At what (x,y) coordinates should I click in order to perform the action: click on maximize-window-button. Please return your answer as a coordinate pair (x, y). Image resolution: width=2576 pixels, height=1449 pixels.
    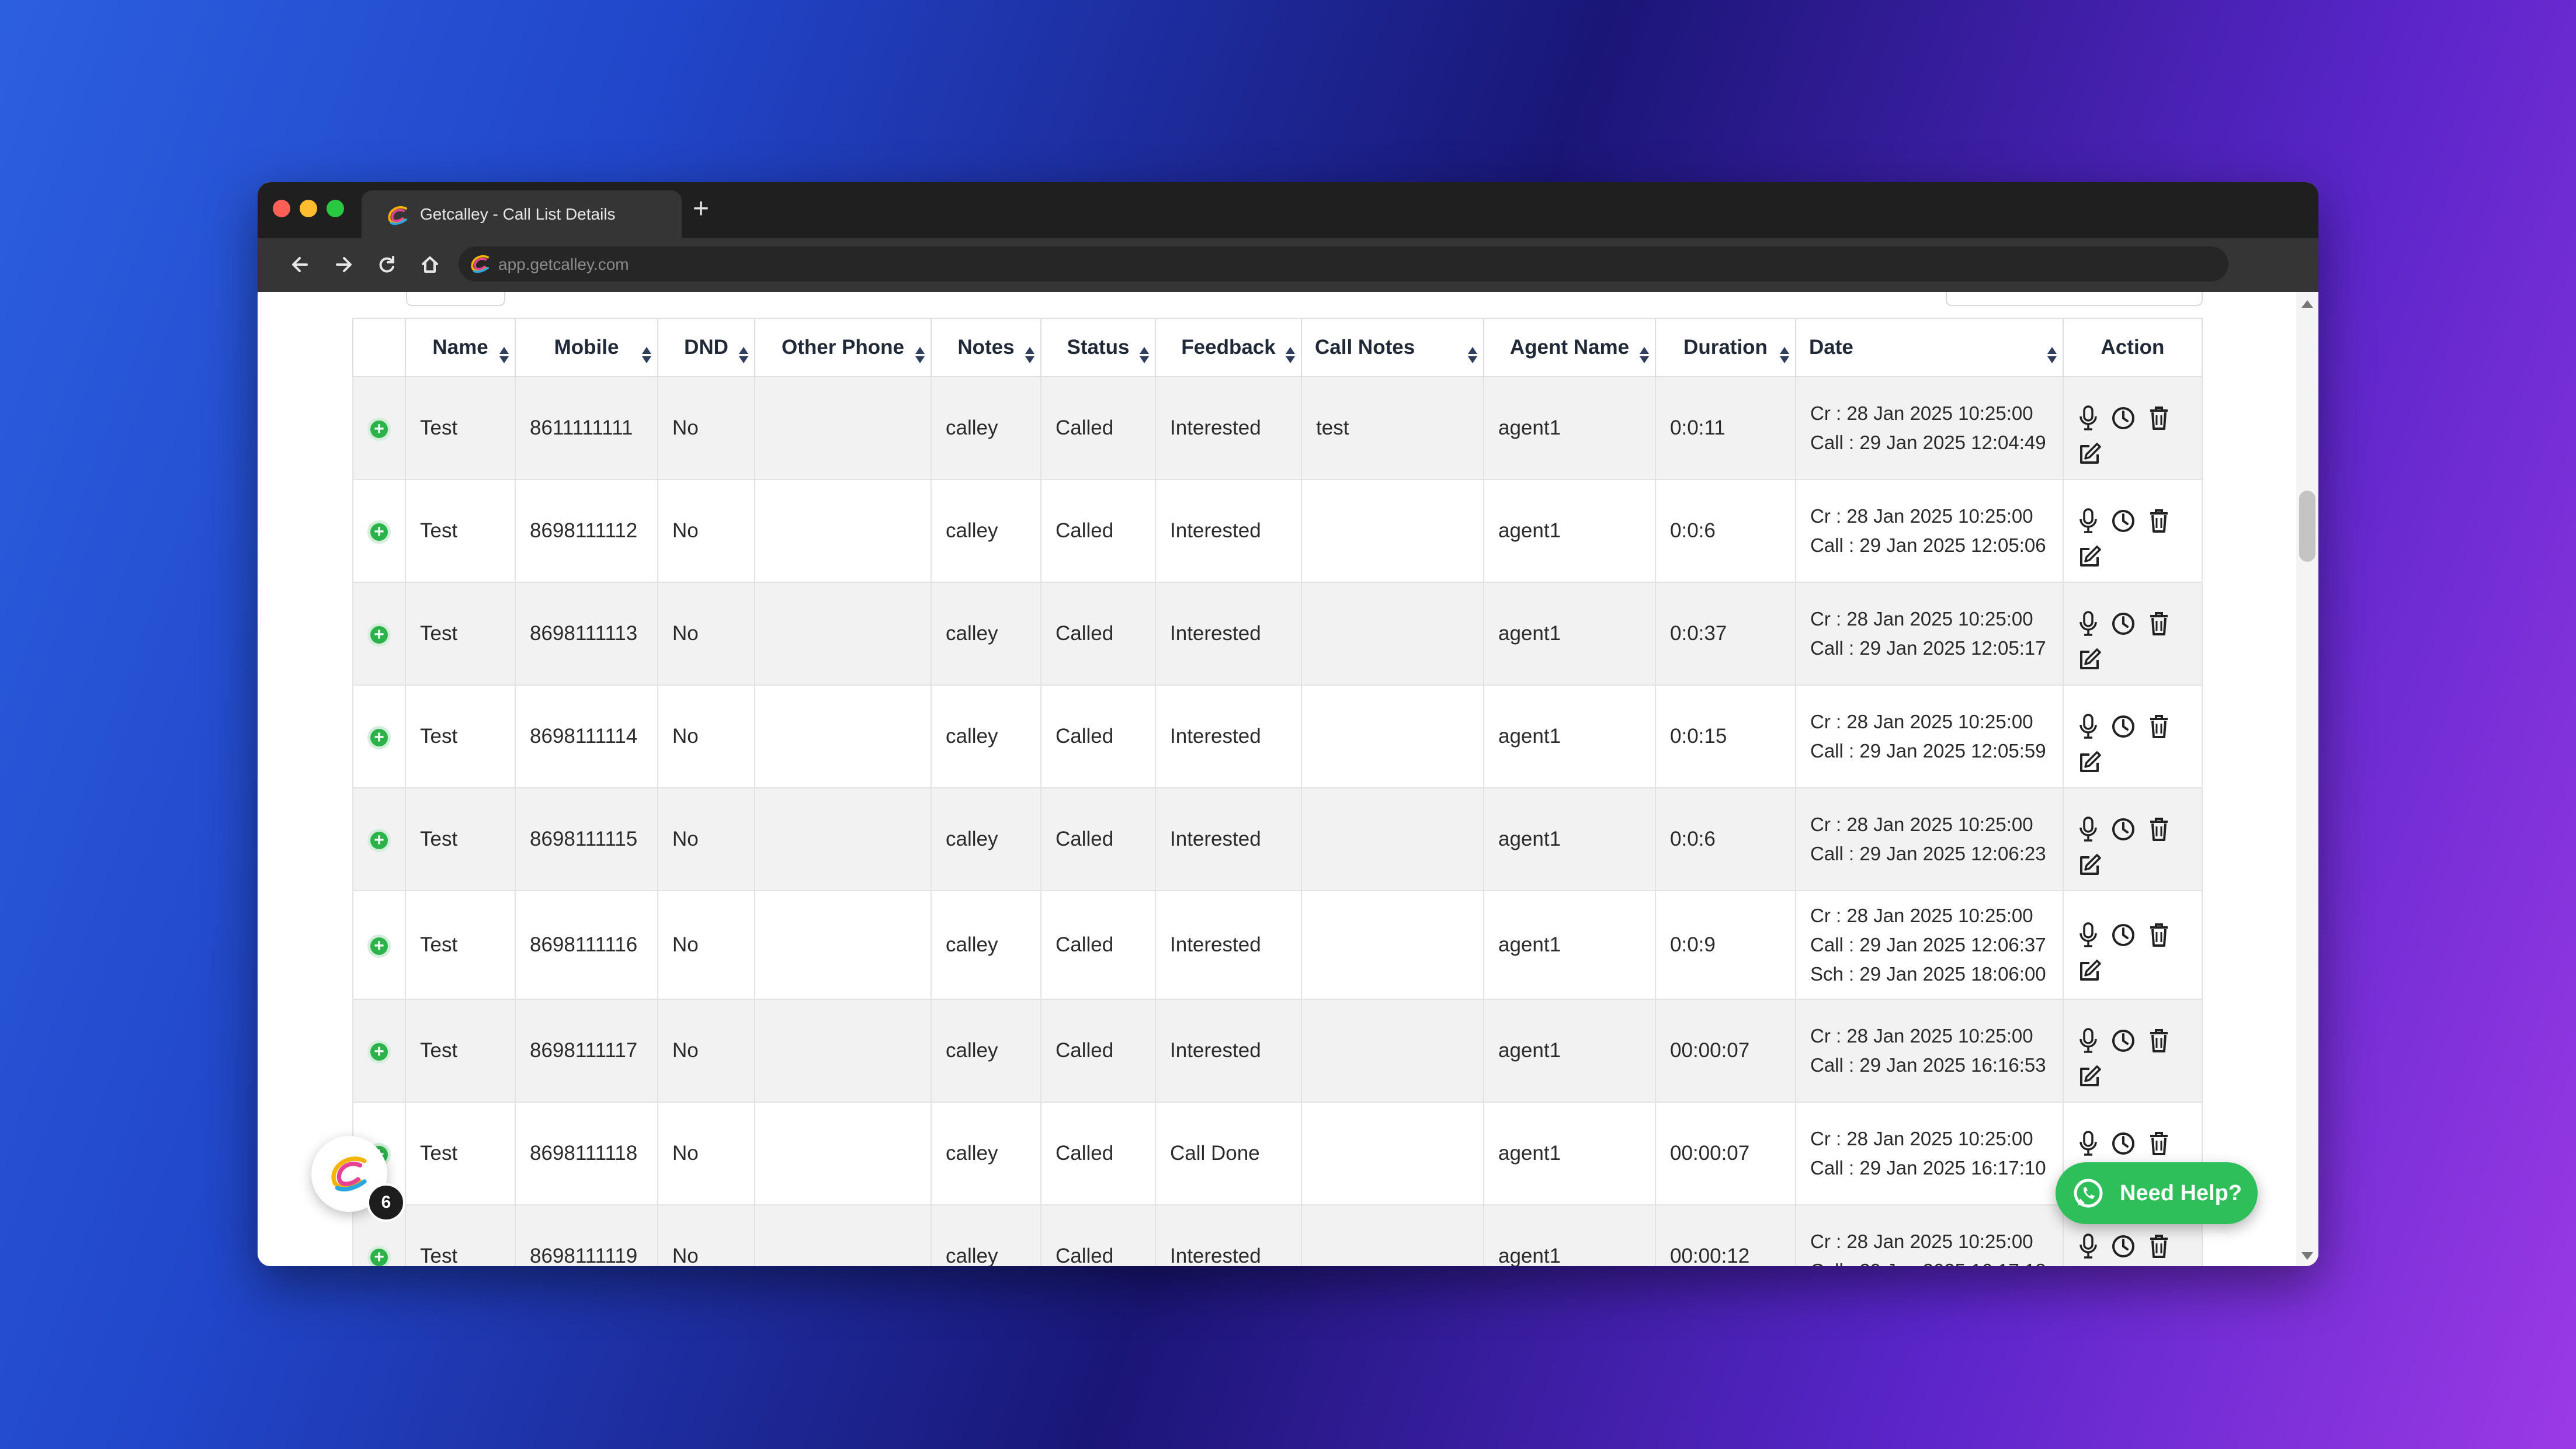
    Looking at the image, I should click on (335, 209).